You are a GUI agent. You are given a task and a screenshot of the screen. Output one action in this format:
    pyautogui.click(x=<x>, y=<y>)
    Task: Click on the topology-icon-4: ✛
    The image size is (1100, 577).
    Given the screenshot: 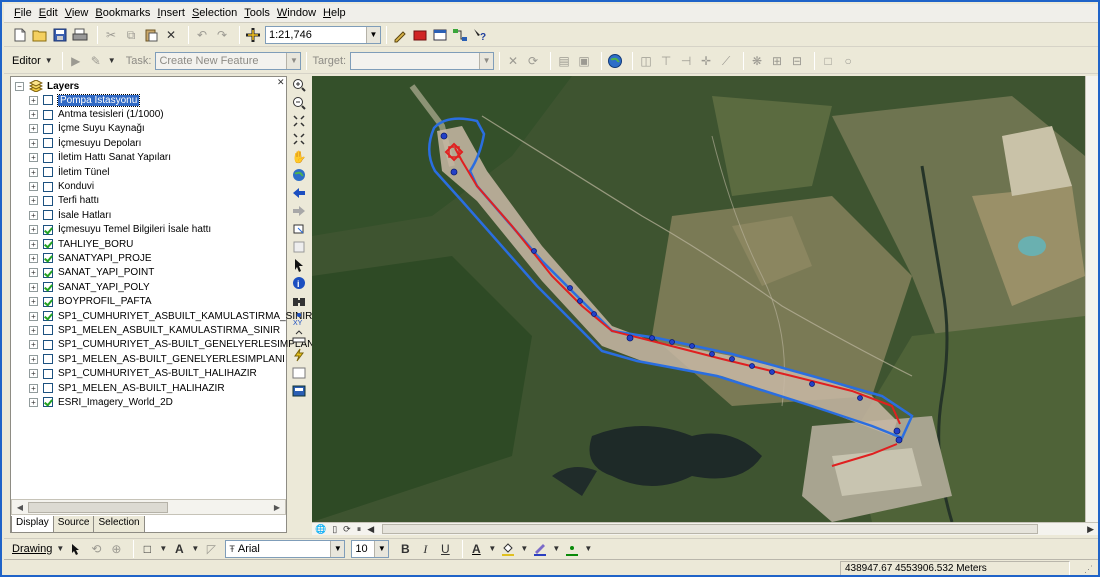 What is the action you would take?
    pyautogui.click(x=706, y=61)
    